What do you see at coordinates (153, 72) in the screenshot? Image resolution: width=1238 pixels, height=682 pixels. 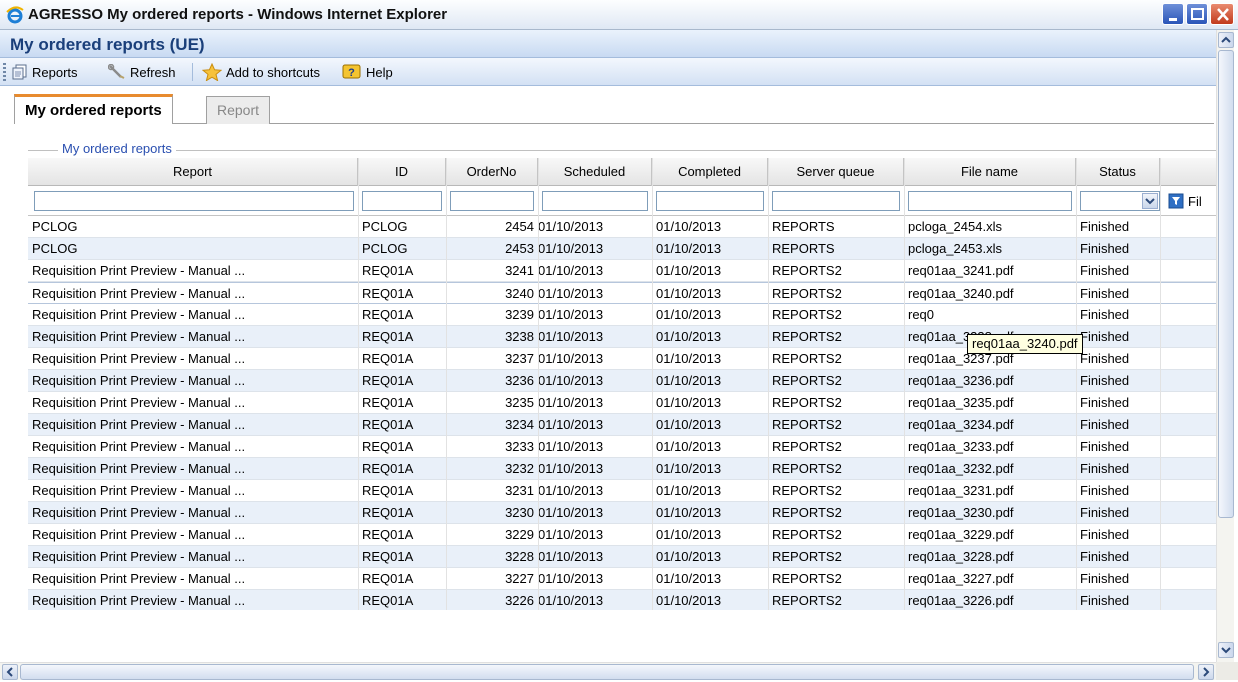 I see `refresh-label: Refresh` at bounding box center [153, 72].